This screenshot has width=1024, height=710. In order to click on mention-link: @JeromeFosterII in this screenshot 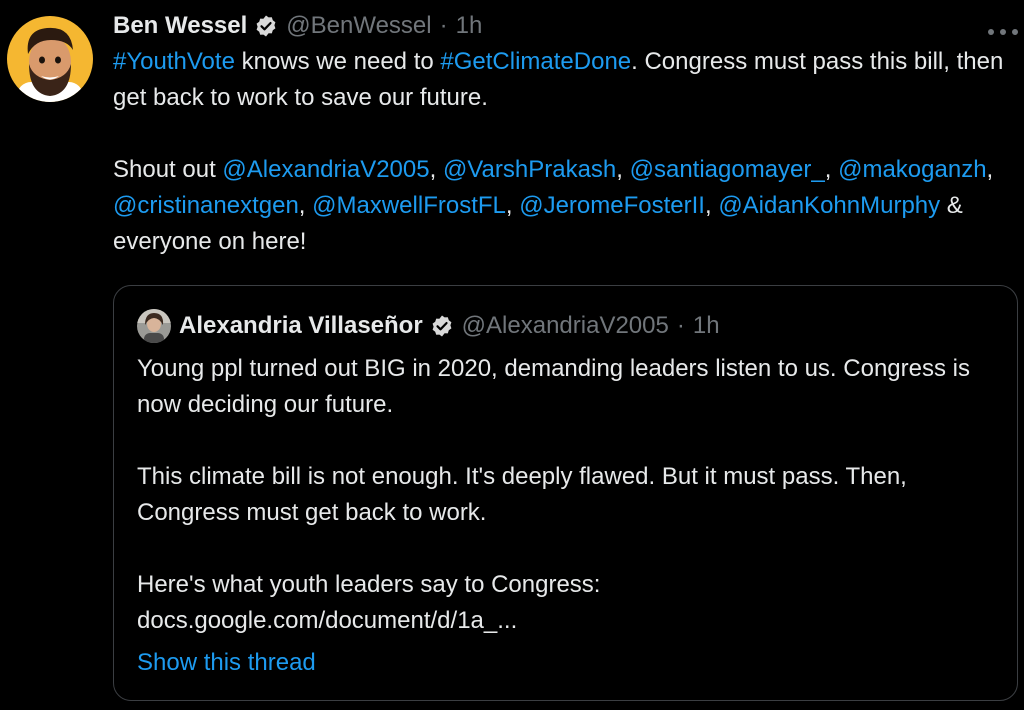, I will do `click(612, 205)`.